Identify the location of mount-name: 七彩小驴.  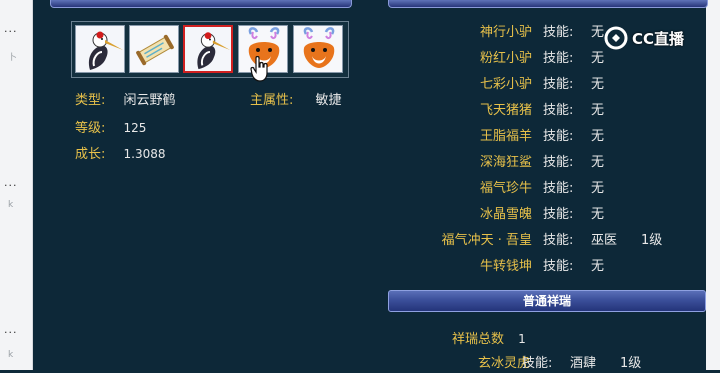
(505, 84).